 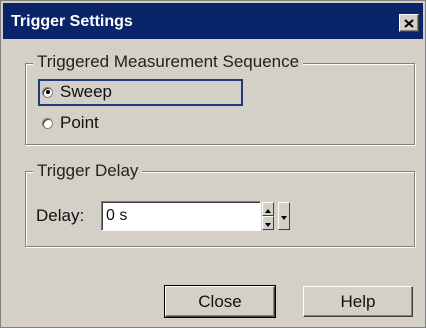 I want to click on help-button: Help, so click(x=358, y=301).